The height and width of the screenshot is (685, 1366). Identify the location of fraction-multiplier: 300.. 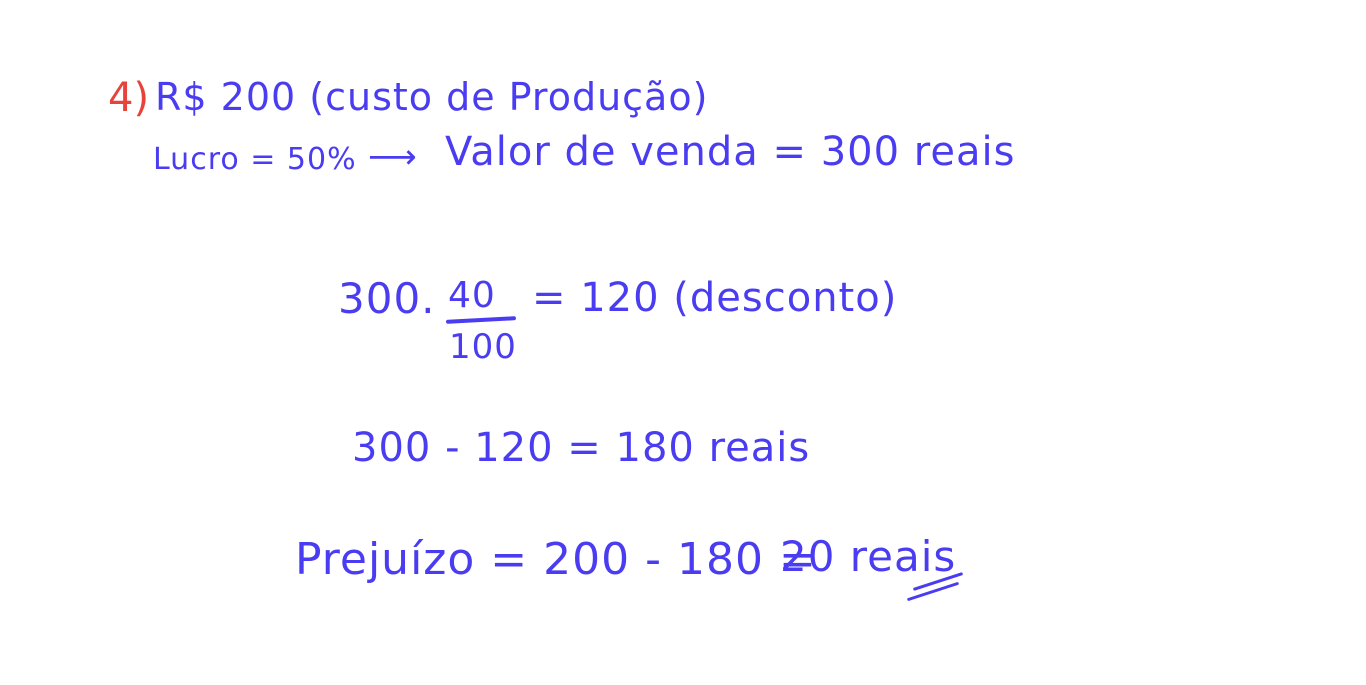
(387, 298).